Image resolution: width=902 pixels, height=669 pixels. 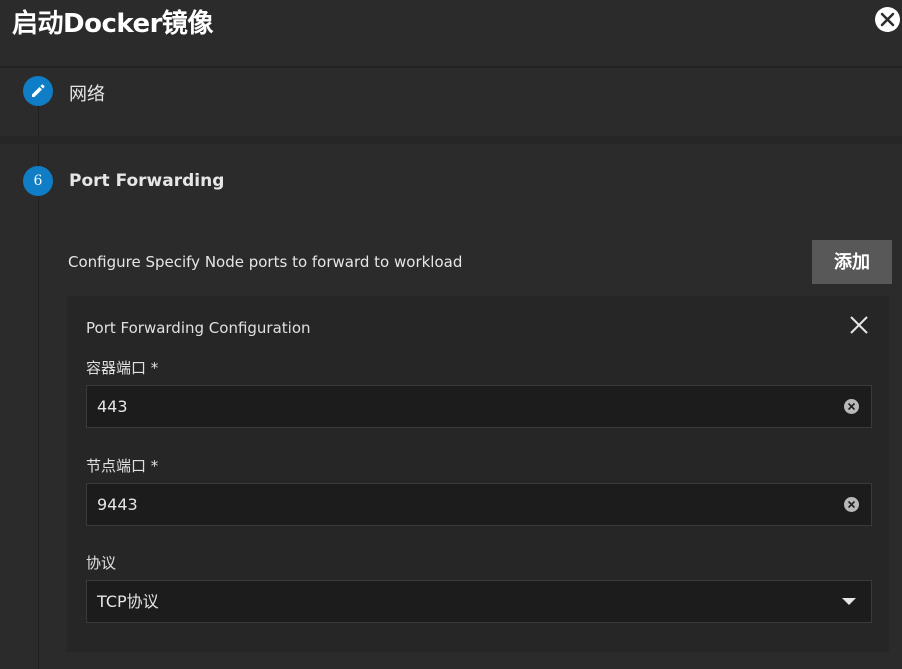 What do you see at coordinates (198, 328) in the screenshot?
I see `card-title: Port Forwarding Configuration` at bounding box center [198, 328].